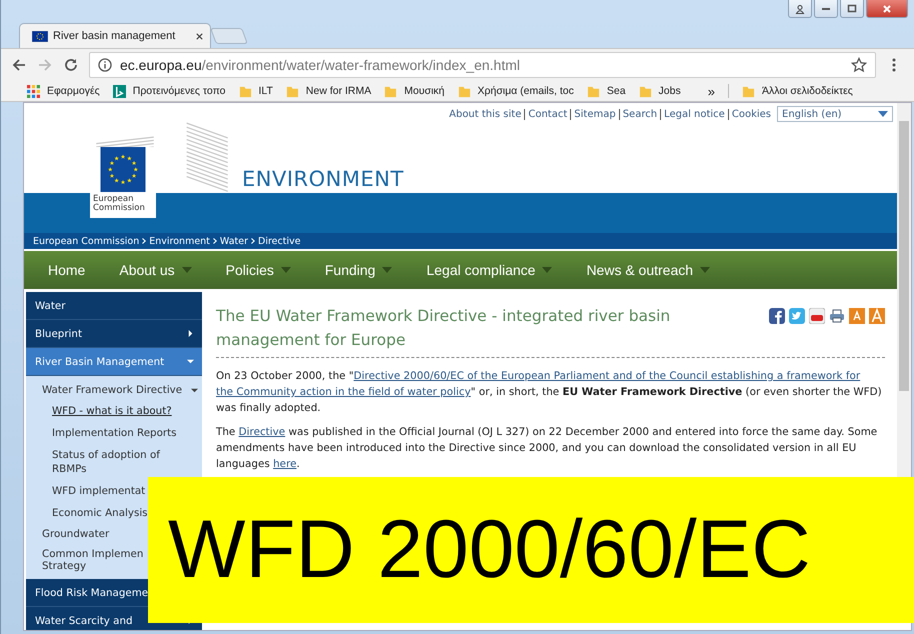  I want to click on nav-item: About us, so click(155, 270).